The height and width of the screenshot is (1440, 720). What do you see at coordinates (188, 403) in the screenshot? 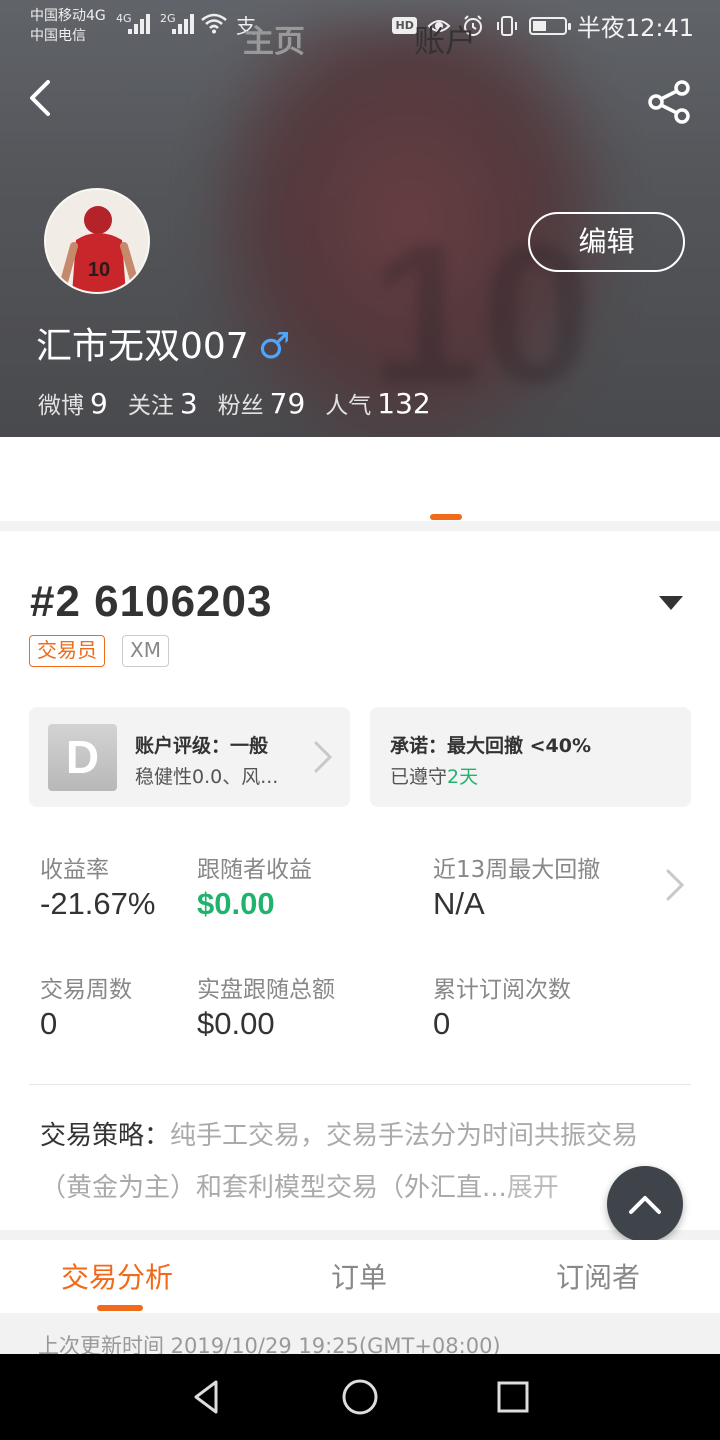
I see `stat-value: 3` at bounding box center [188, 403].